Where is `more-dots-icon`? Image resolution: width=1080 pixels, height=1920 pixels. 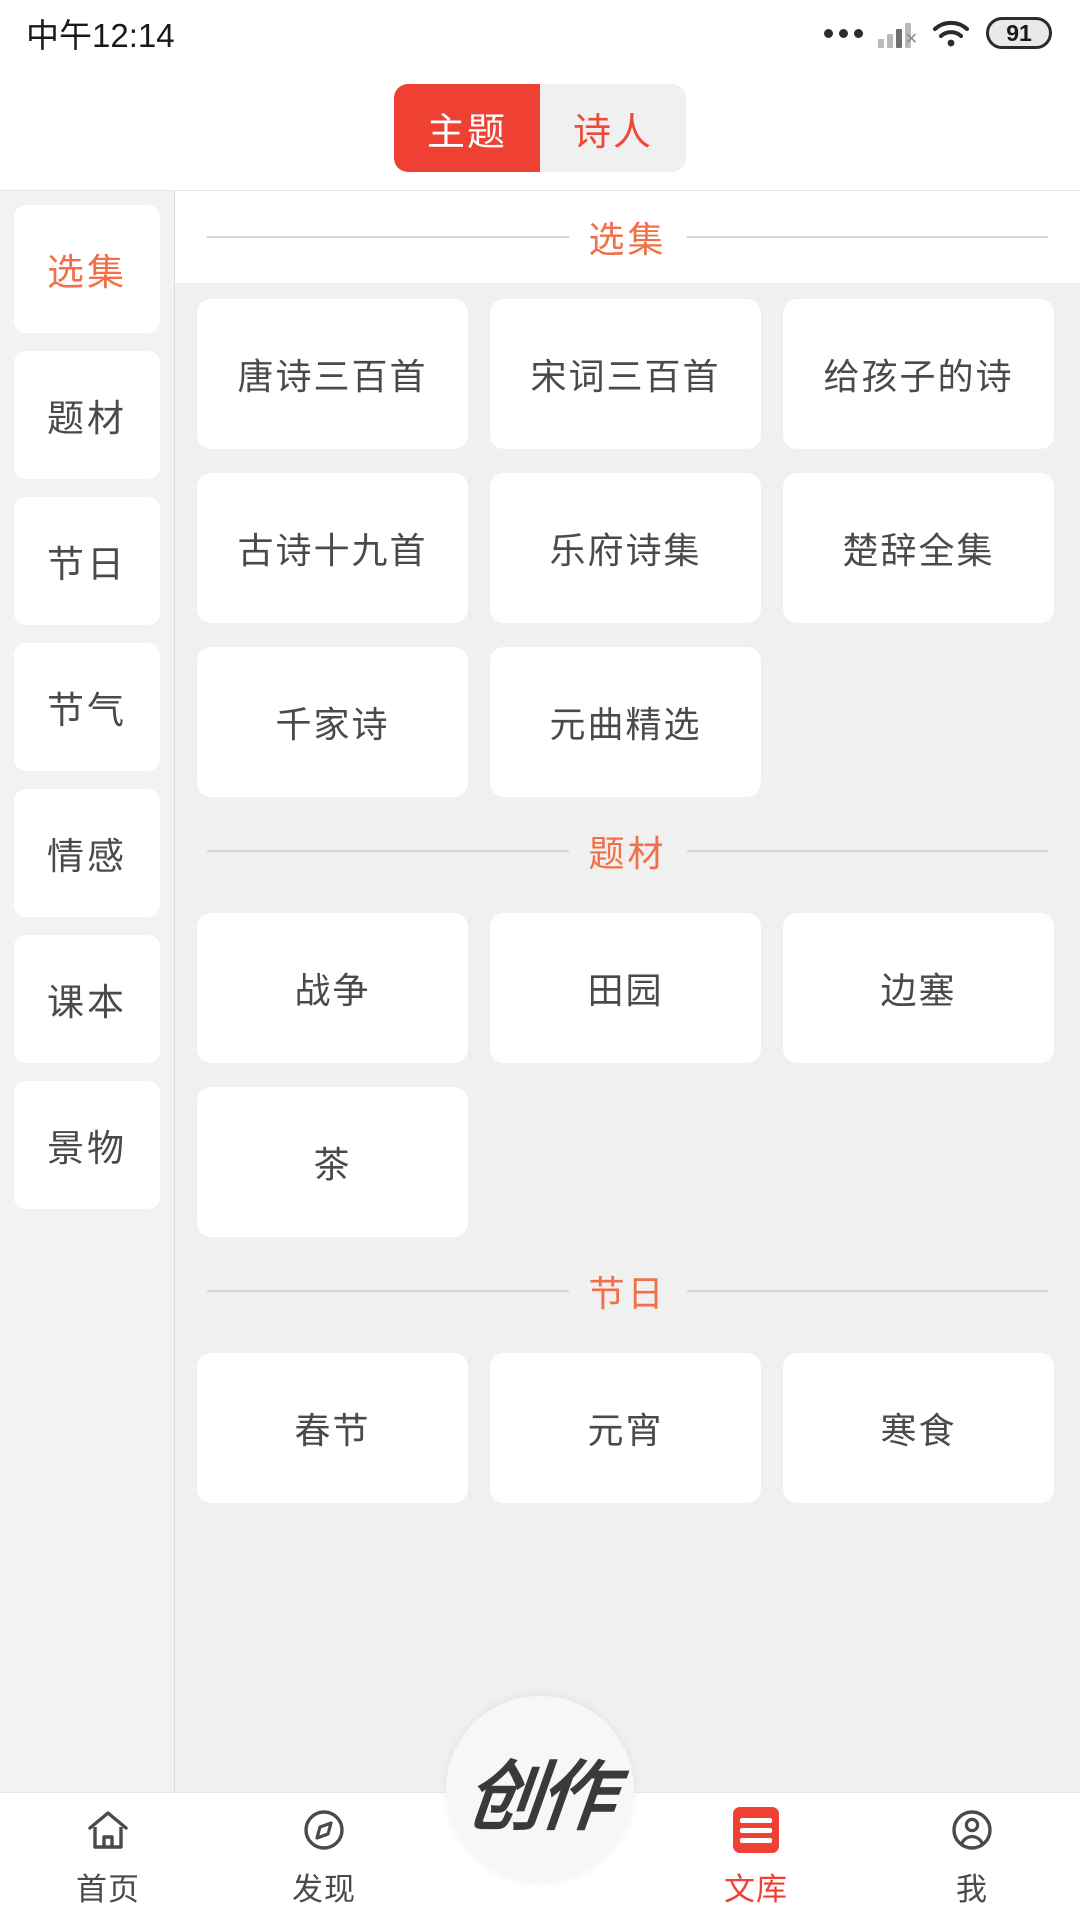 more-dots-icon is located at coordinates (843, 33).